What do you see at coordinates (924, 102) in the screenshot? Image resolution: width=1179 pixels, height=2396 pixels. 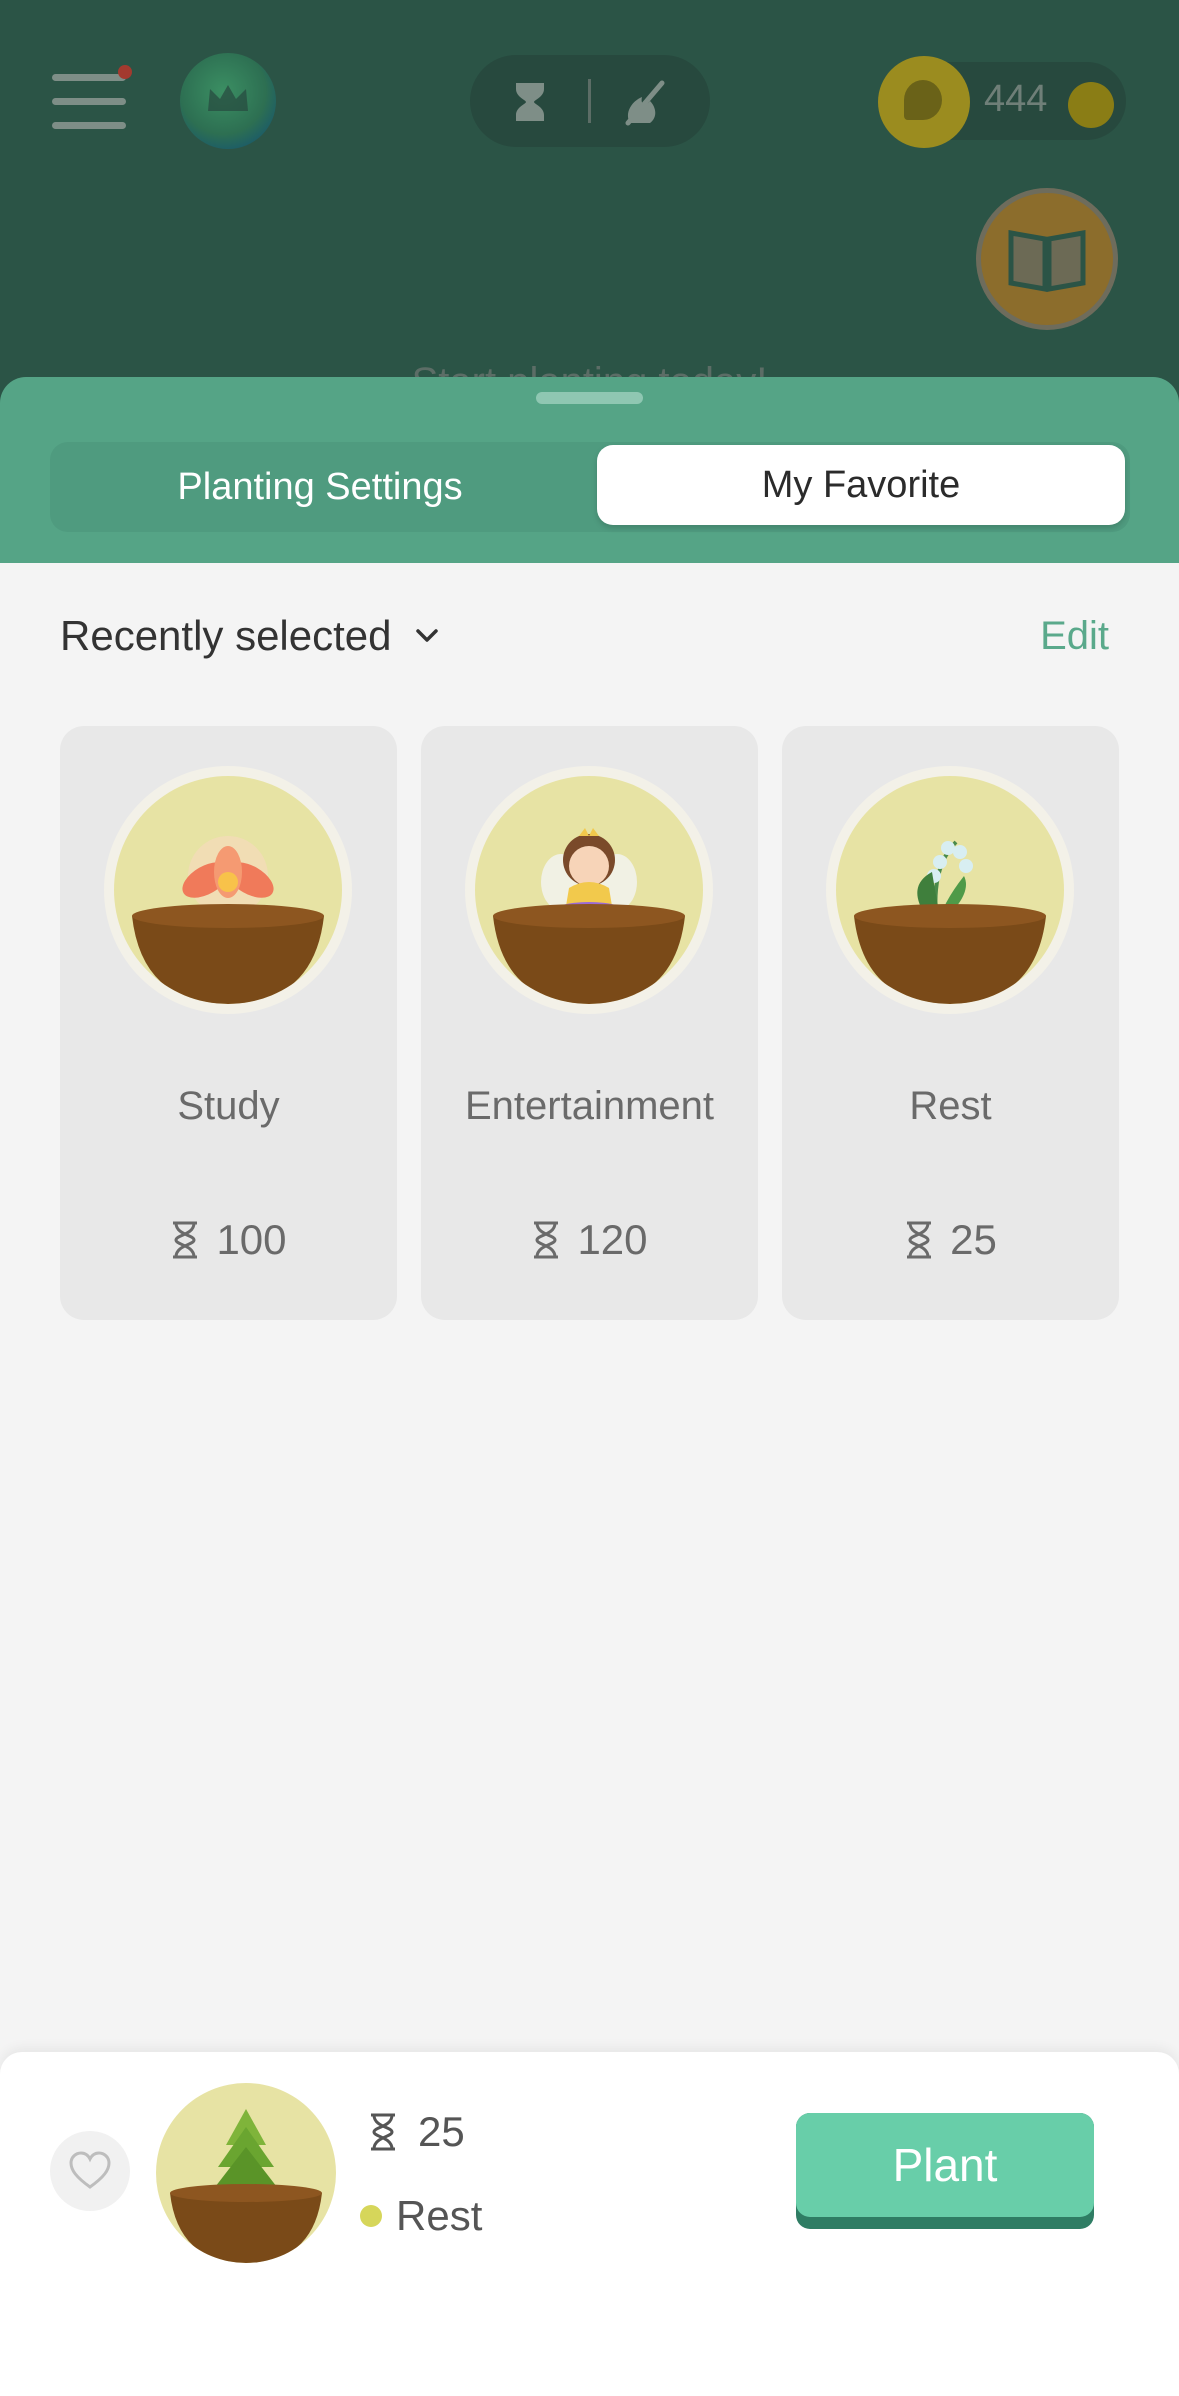 I see `coin-icon` at bounding box center [924, 102].